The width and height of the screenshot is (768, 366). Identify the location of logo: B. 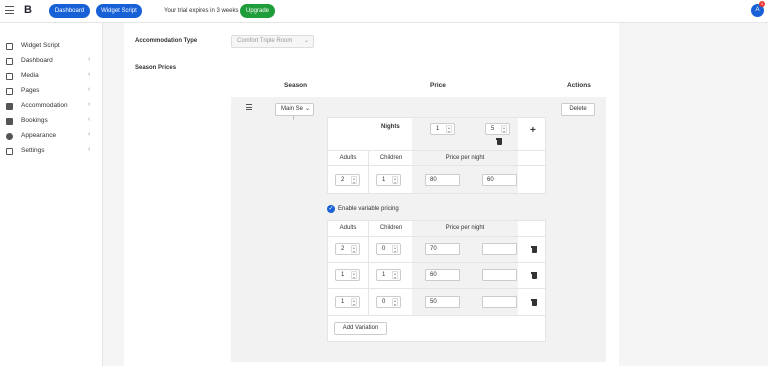
(30, 10).